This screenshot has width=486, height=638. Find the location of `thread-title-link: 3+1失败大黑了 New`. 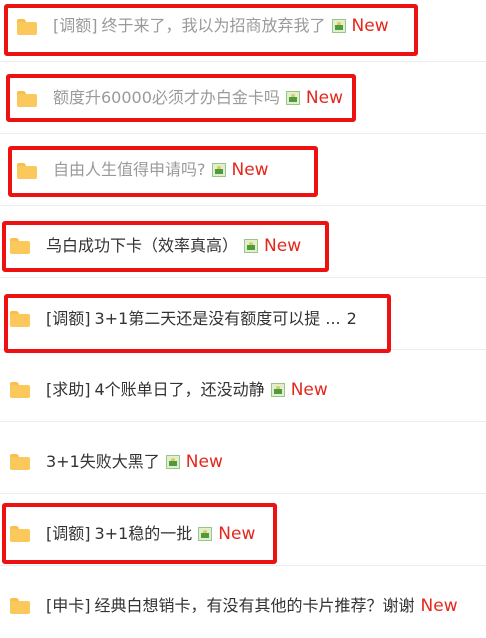

thread-title-link: 3+1失败大黑了 New is located at coordinates (134, 462).